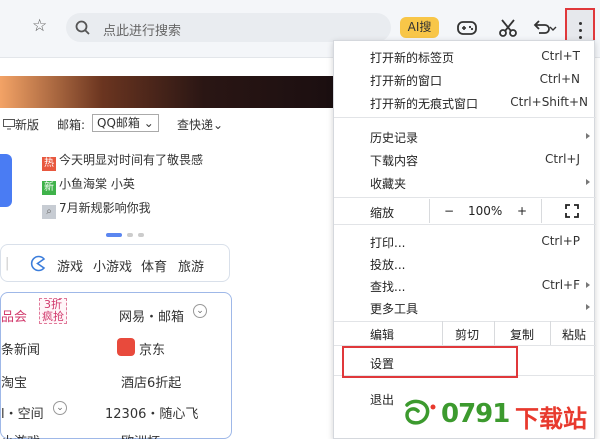 The width and height of the screenshot is (600, 439). What do you see at coordinates (96, 209) in the screenshot?
I see `hot-item: ⌕ 7月新规影响你我` at bounding box center [96, 209].